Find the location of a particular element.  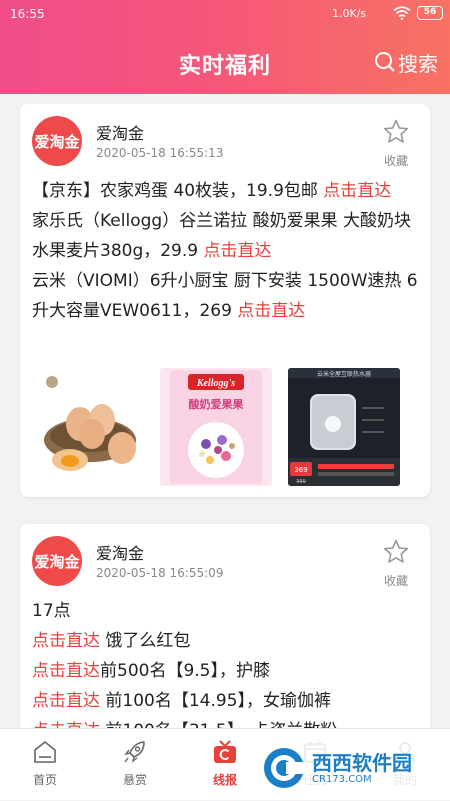

post-time: 2020-05-18 16:55:13 is located at coordinates (160, 153).